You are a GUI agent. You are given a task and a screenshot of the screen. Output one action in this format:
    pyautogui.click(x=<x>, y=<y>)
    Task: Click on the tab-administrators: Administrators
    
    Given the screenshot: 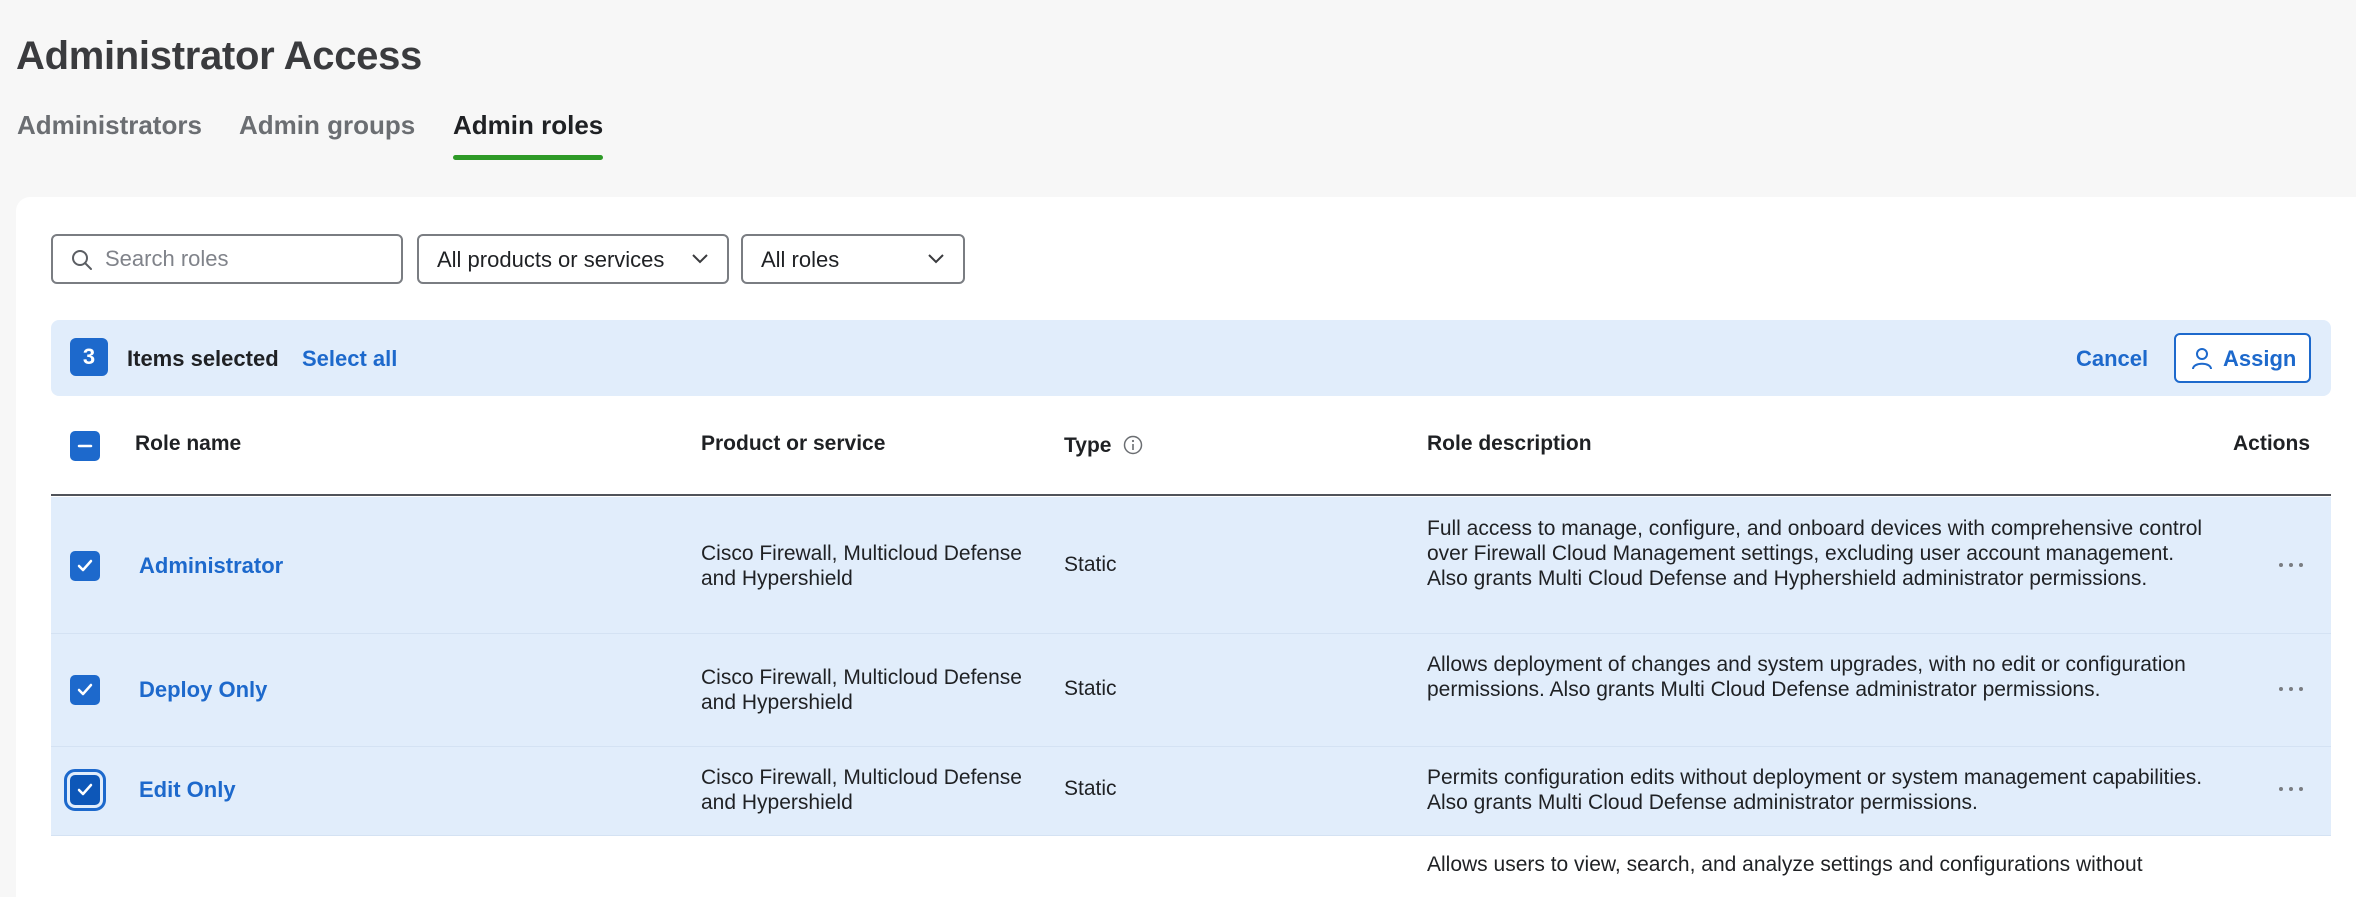 What is the action you would take?
    pyautogui.click(x=109, y=135)
    